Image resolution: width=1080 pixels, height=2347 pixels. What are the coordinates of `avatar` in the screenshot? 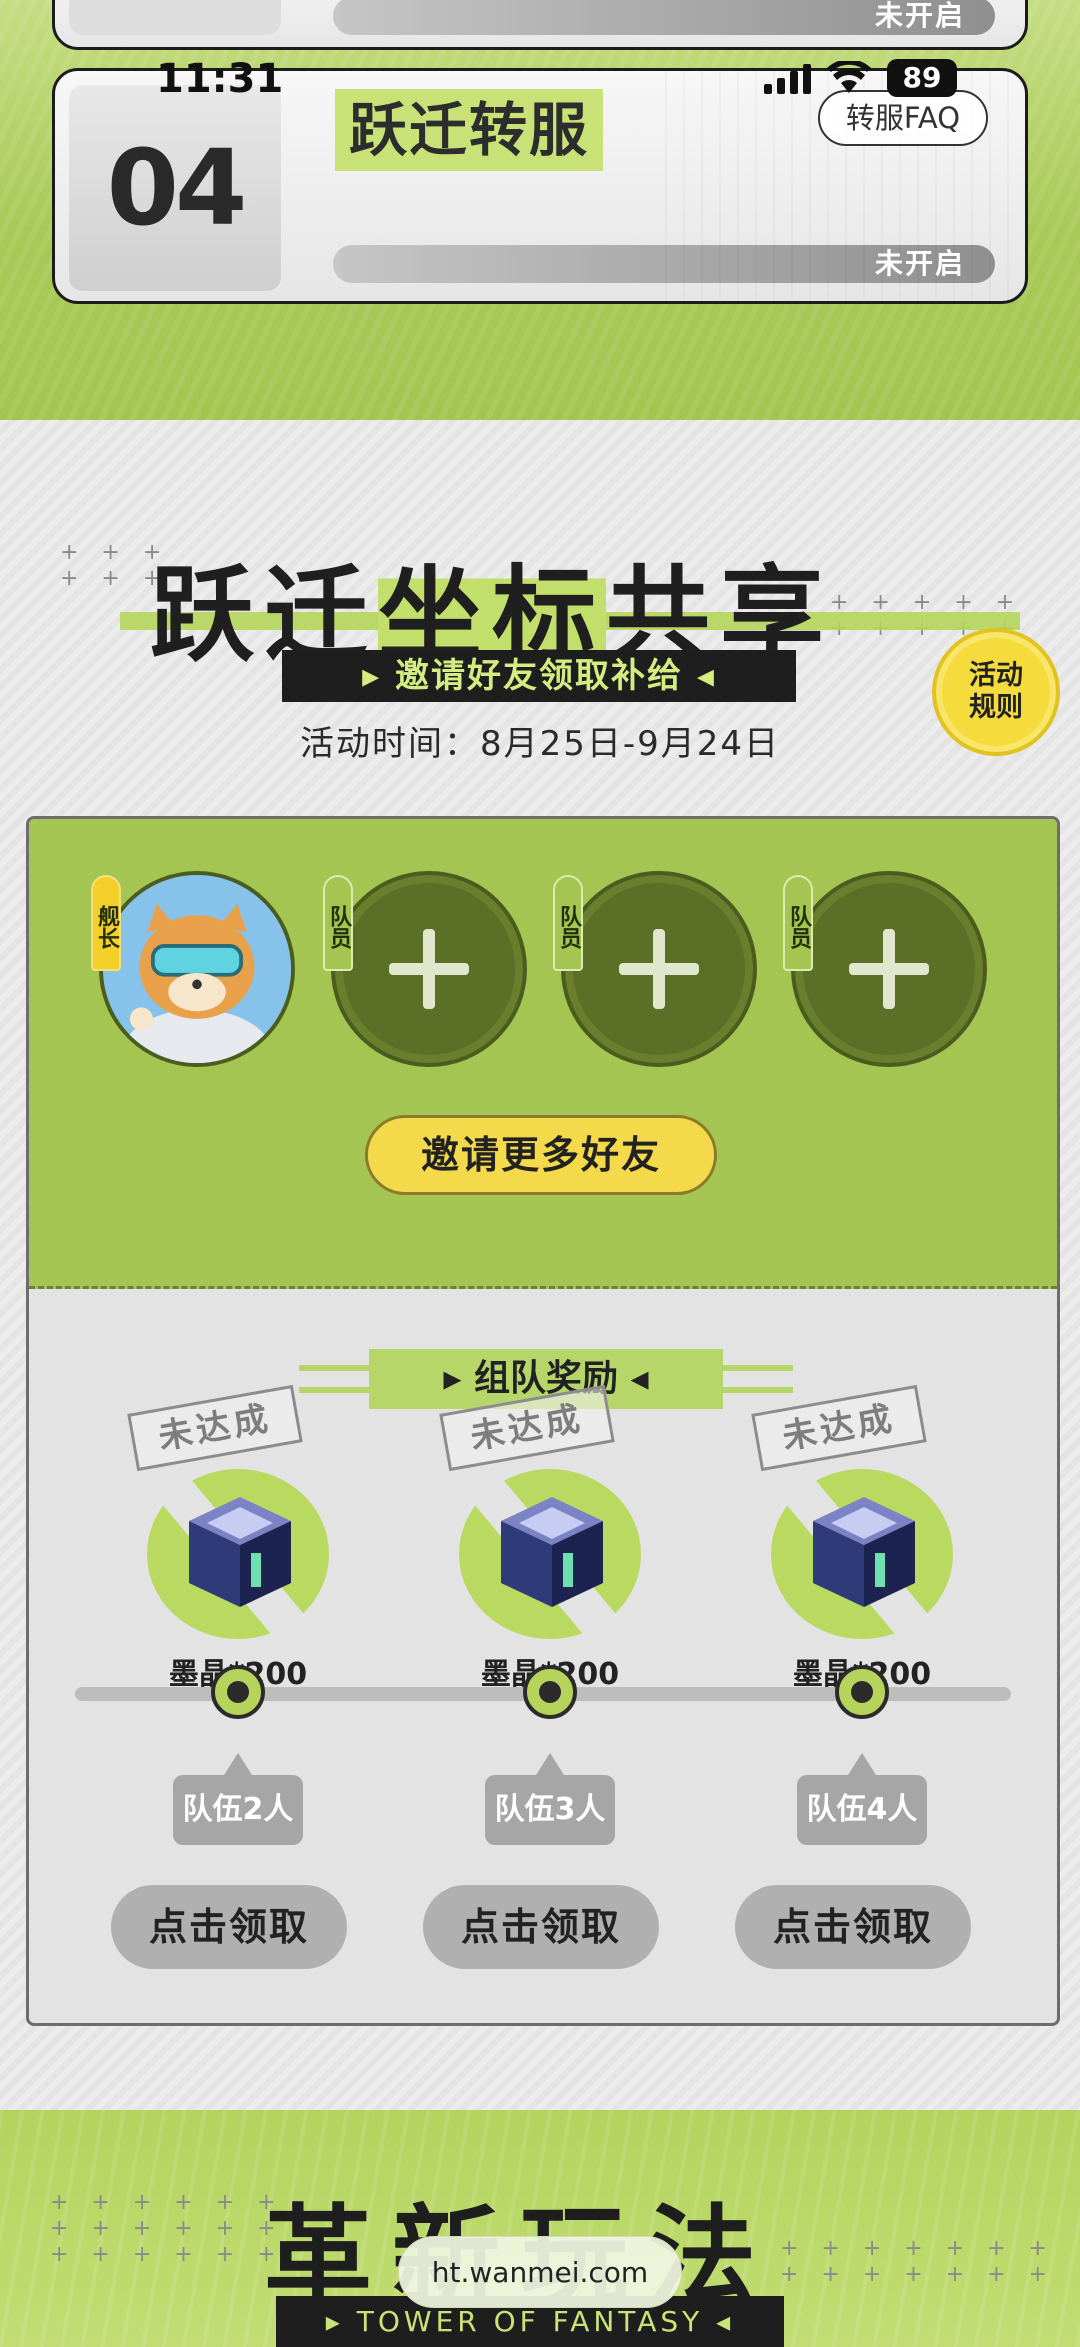 It's located at (197, 969).